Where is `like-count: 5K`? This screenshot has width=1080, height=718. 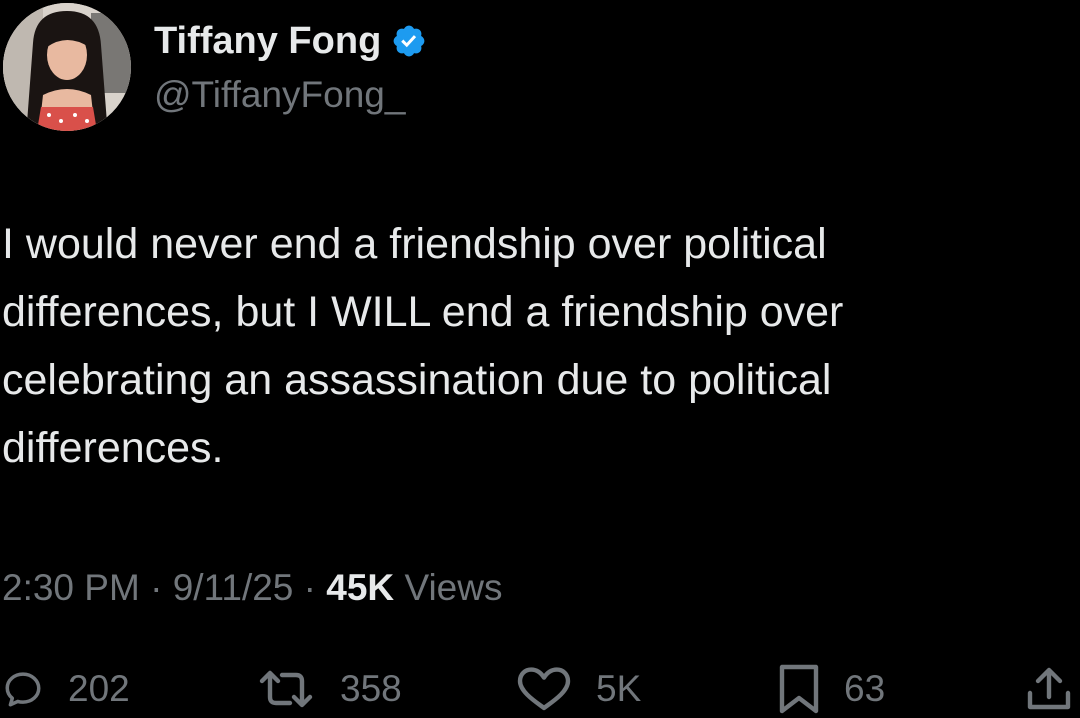
like-count: 5K is located at coordinates (619, 688).